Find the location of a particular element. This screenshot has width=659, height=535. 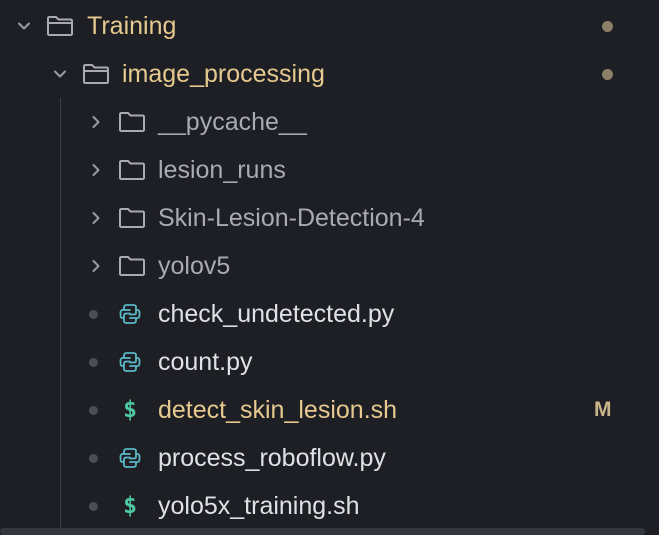

tree-item-check-undetected: check_undetected.py is located at coordinates (329, 314).